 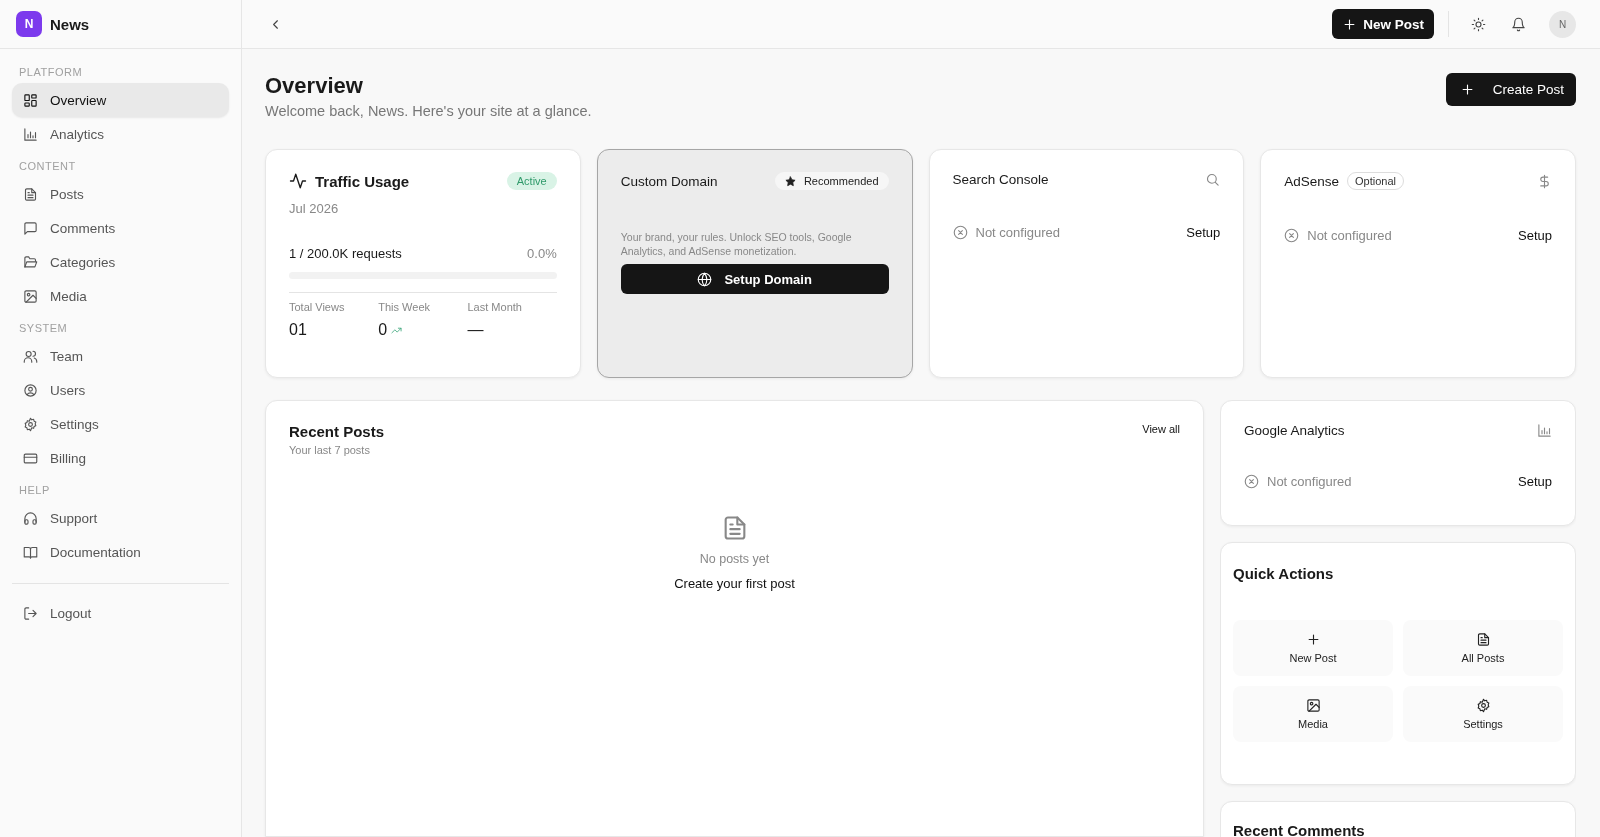 What do you see at coordinates (1483, 648) in the screenshot?
I see `quick-action-button: All Posts` at bounding box center [1483, 648].